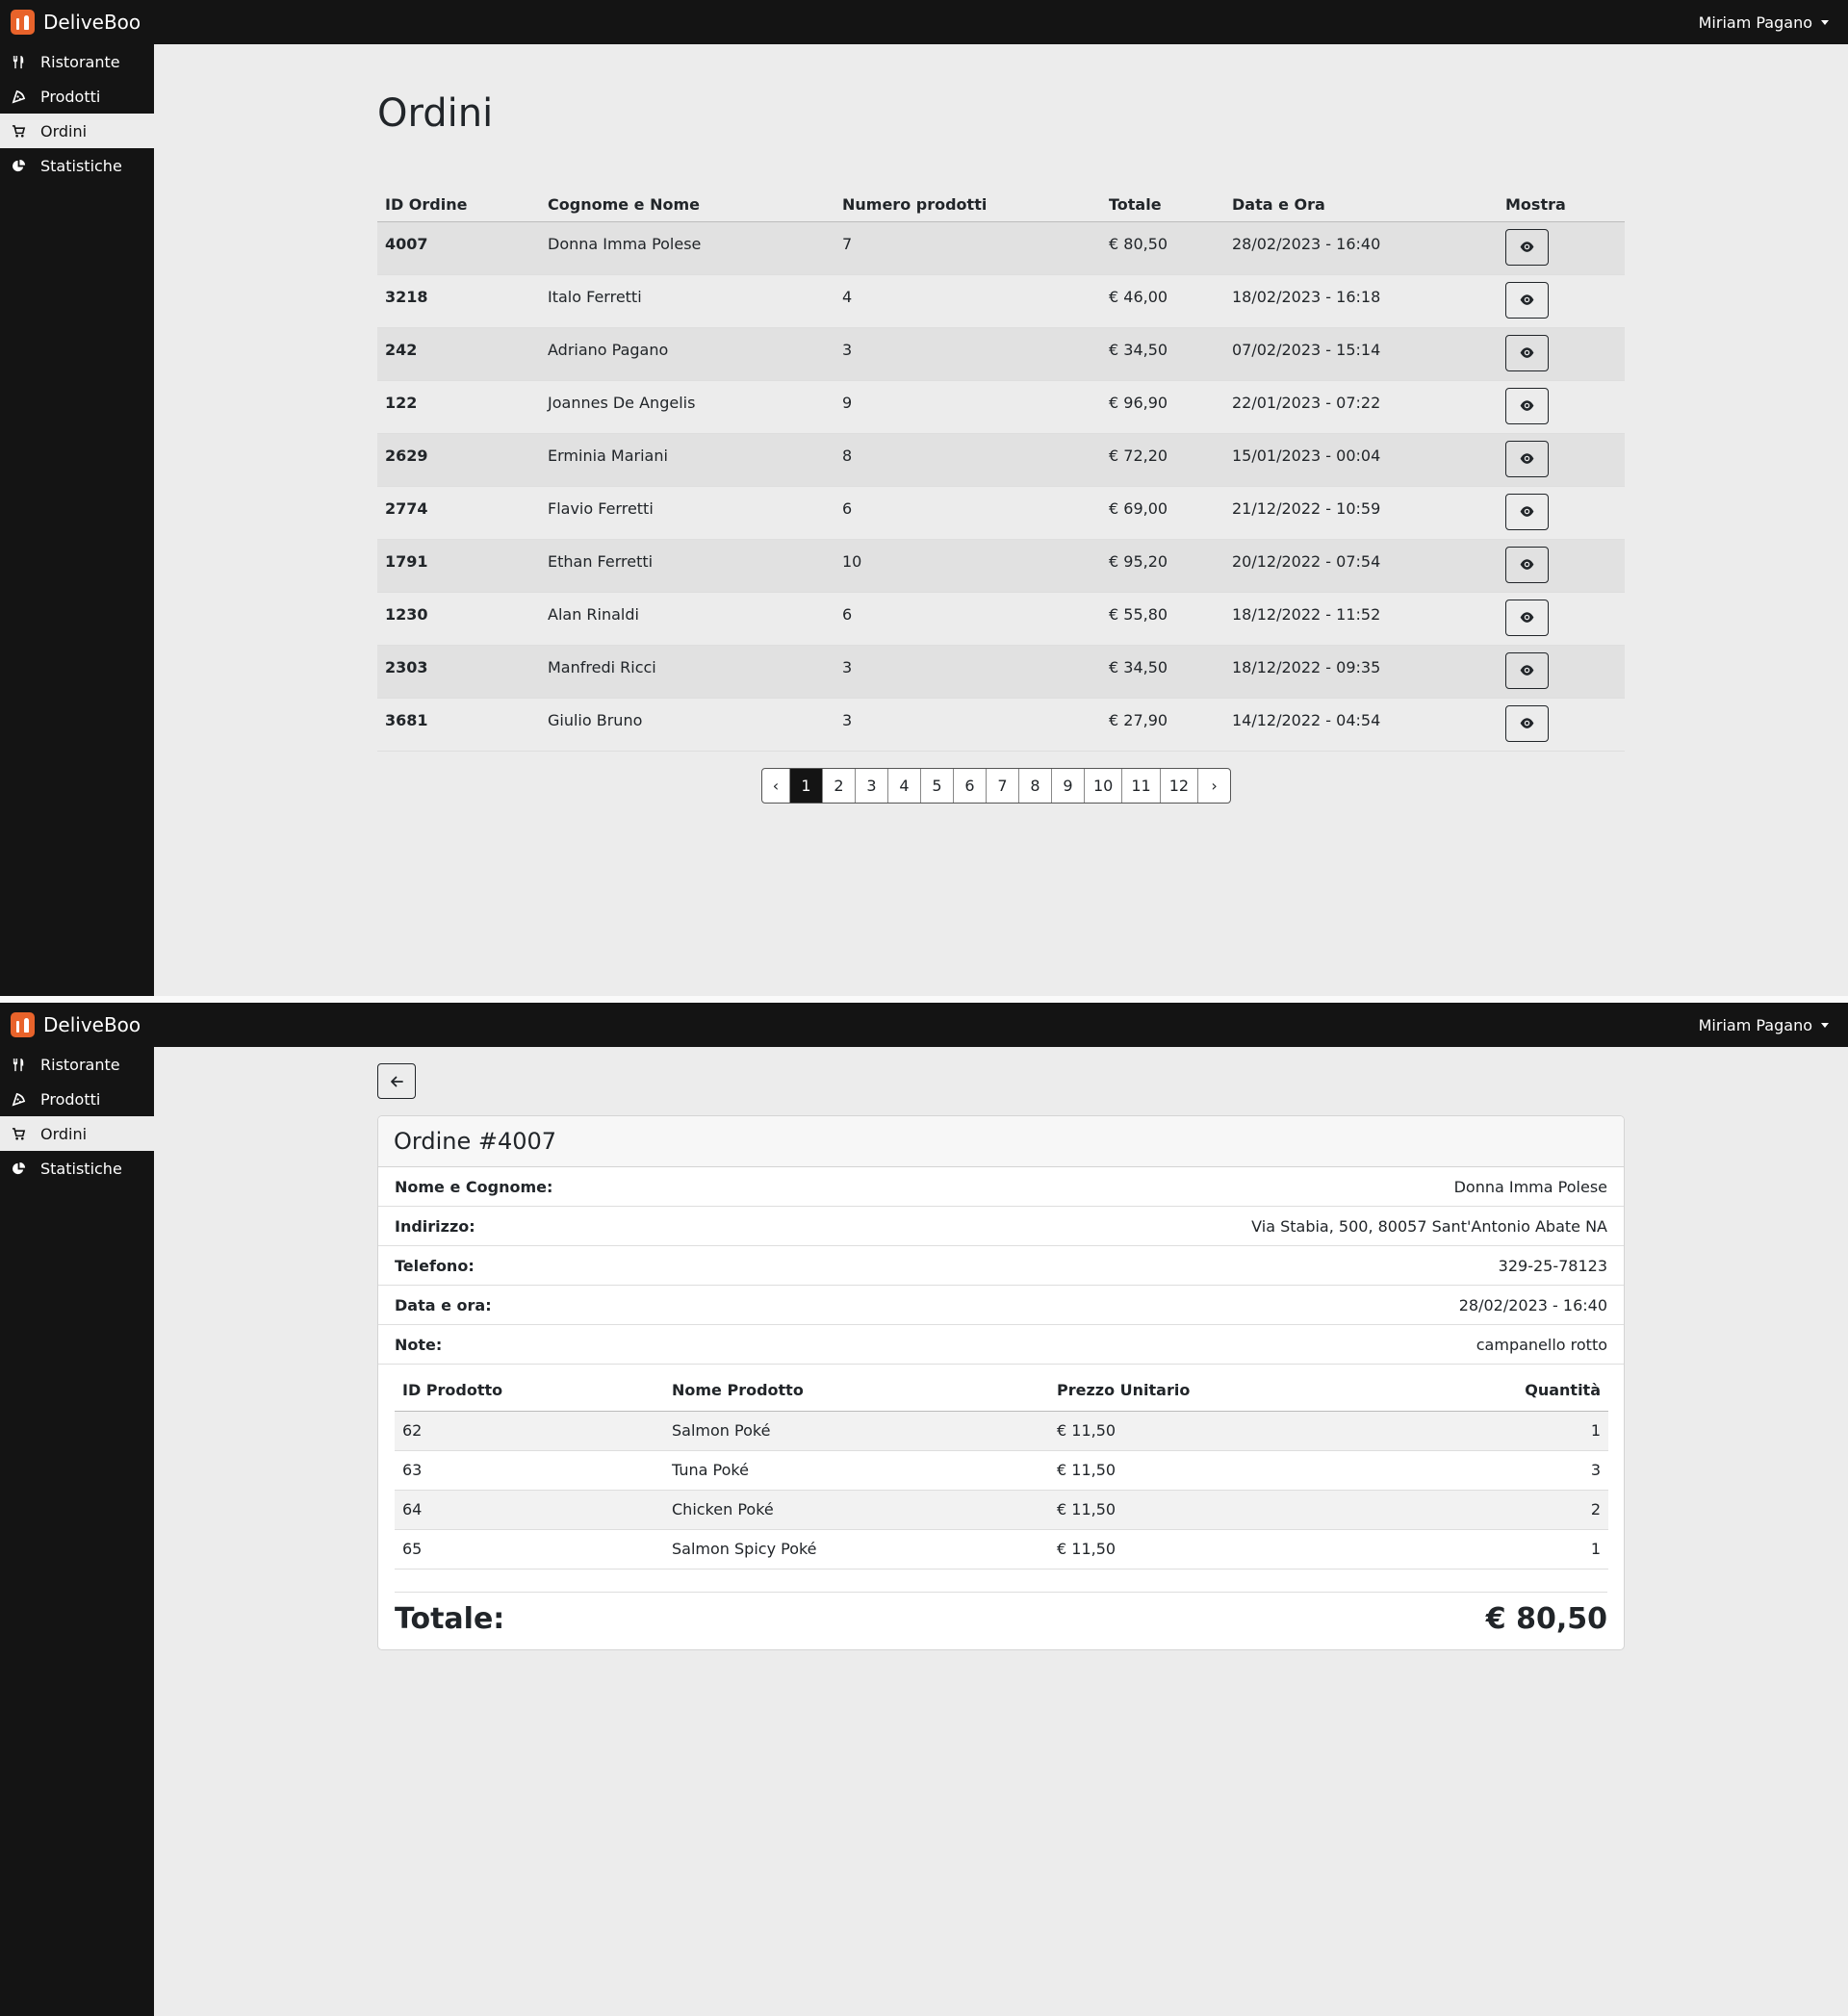 This screenshot has height=2016, width=1848. What do you see at coordinates (1361, 202) in the screenshot?
I see `column-header-datetime: Data e Ora` at bounding box center [1361, 202].